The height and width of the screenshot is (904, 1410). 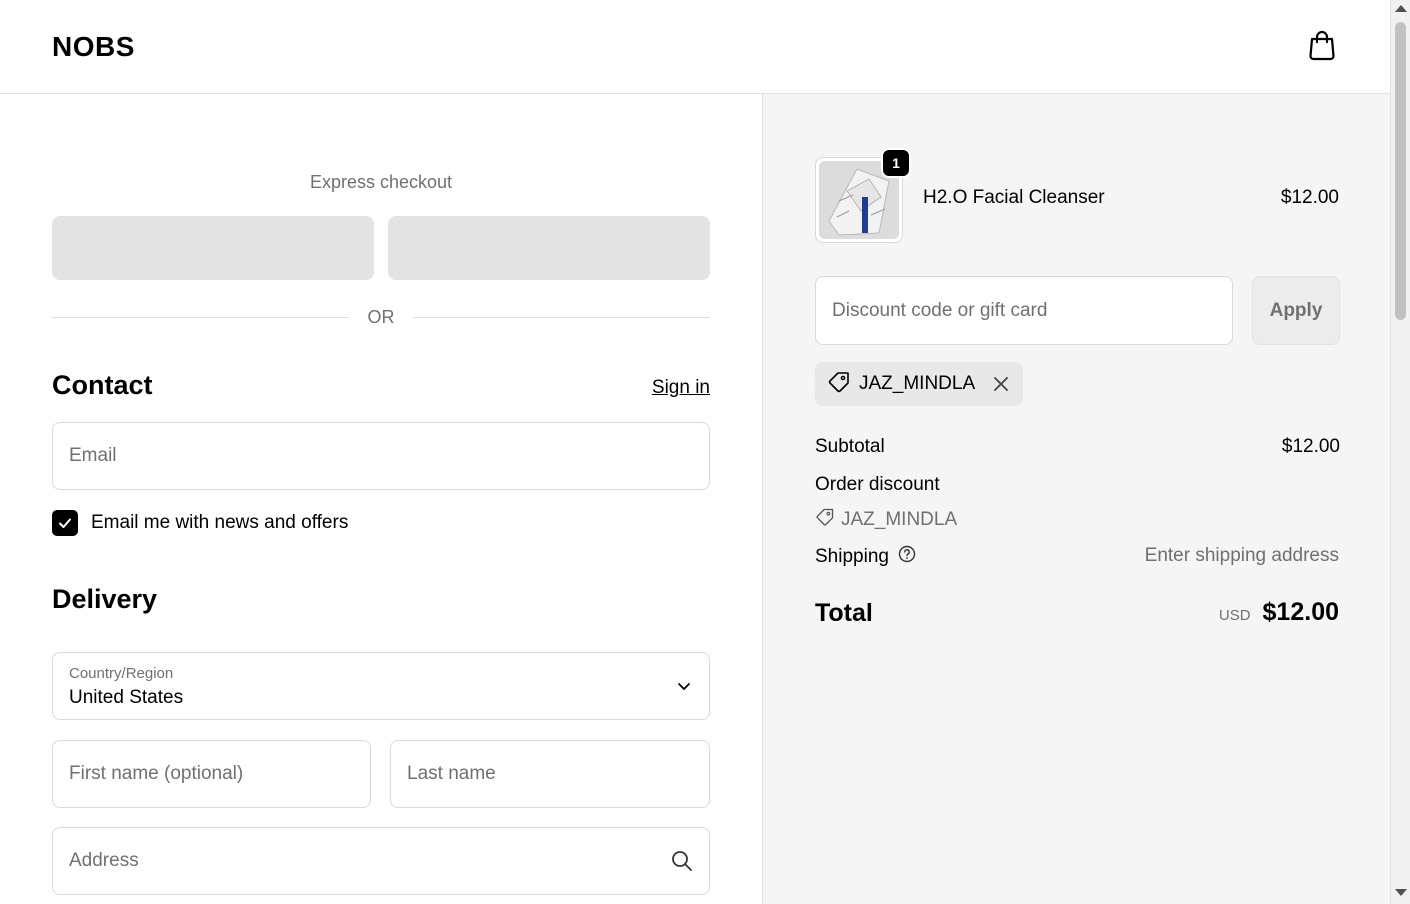 I want to click on country-select: Country/Region United States, so click(x=381, y=686).